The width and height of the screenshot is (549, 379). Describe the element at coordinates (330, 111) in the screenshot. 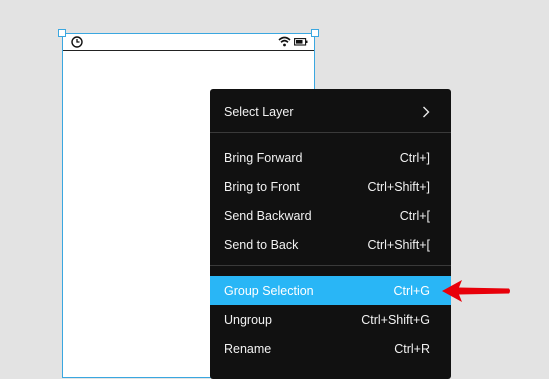

I see `menu-item-select-layer: Select Layer` at that location.